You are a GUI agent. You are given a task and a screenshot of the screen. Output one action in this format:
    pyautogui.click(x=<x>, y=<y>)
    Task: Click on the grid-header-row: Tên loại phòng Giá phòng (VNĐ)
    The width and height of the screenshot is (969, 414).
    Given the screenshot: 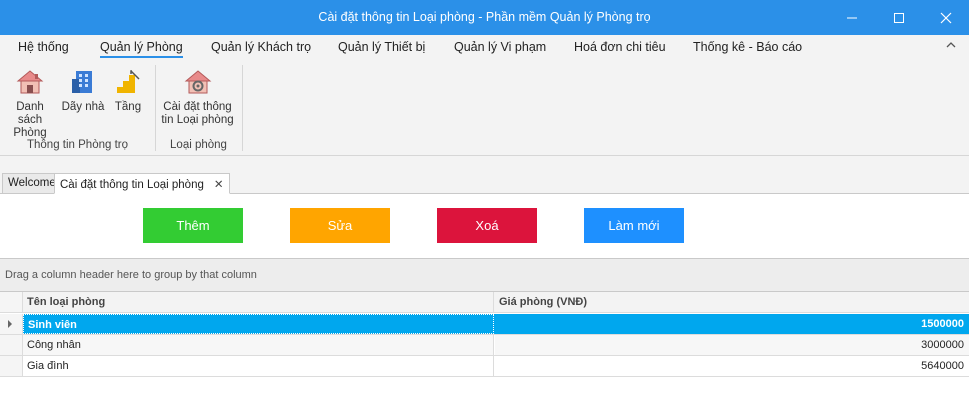 What is the action you would take?
    pyautogui.click(x=484, y=302)
    